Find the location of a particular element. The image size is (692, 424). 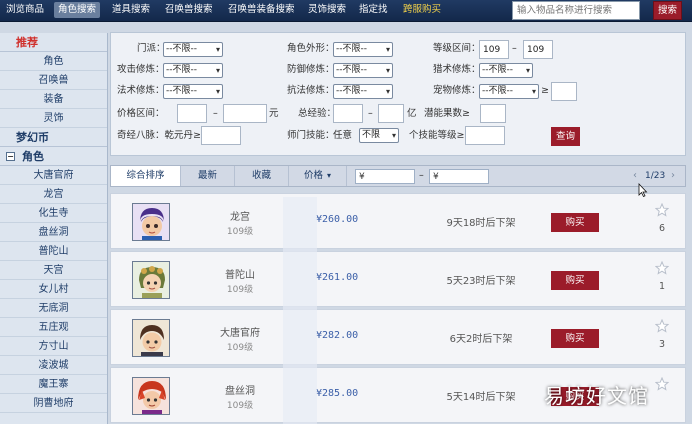

school-select: --不限-- ▾ is located at coordinates (193, 49).